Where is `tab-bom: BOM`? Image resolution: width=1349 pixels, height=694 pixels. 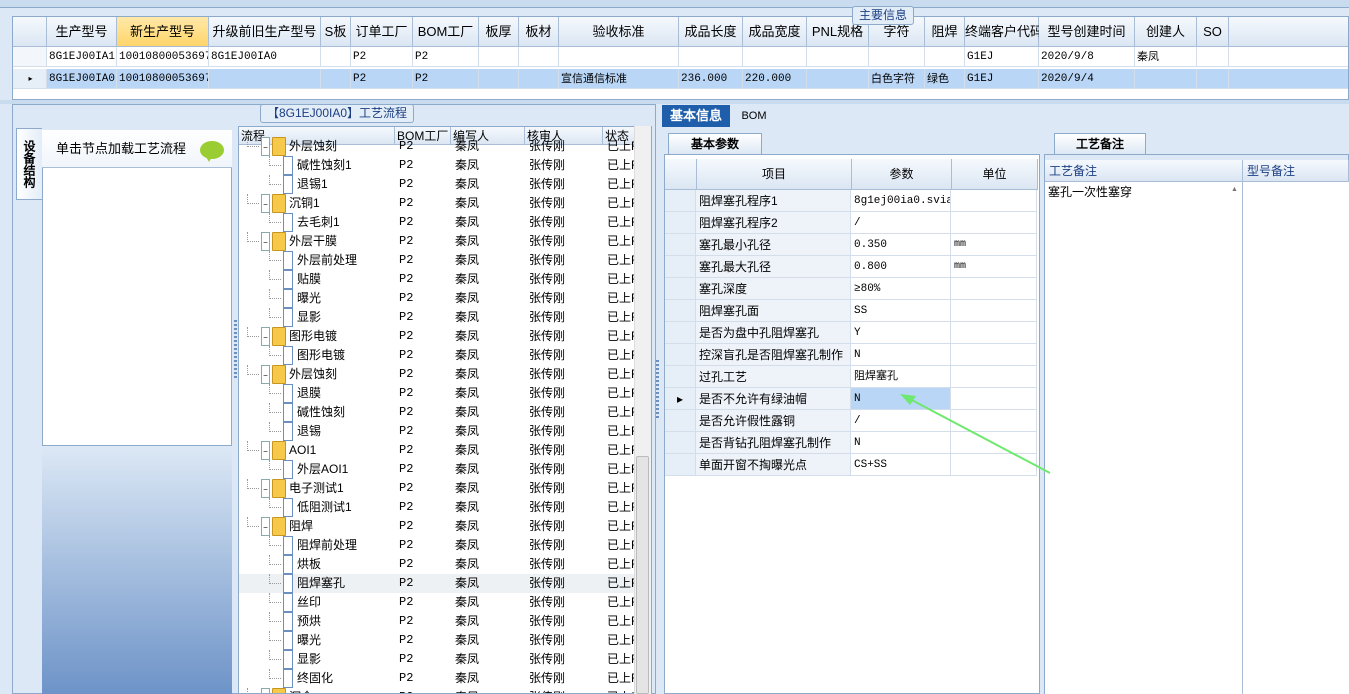 tab-bom: BOM is located at coordinates (754, 116).